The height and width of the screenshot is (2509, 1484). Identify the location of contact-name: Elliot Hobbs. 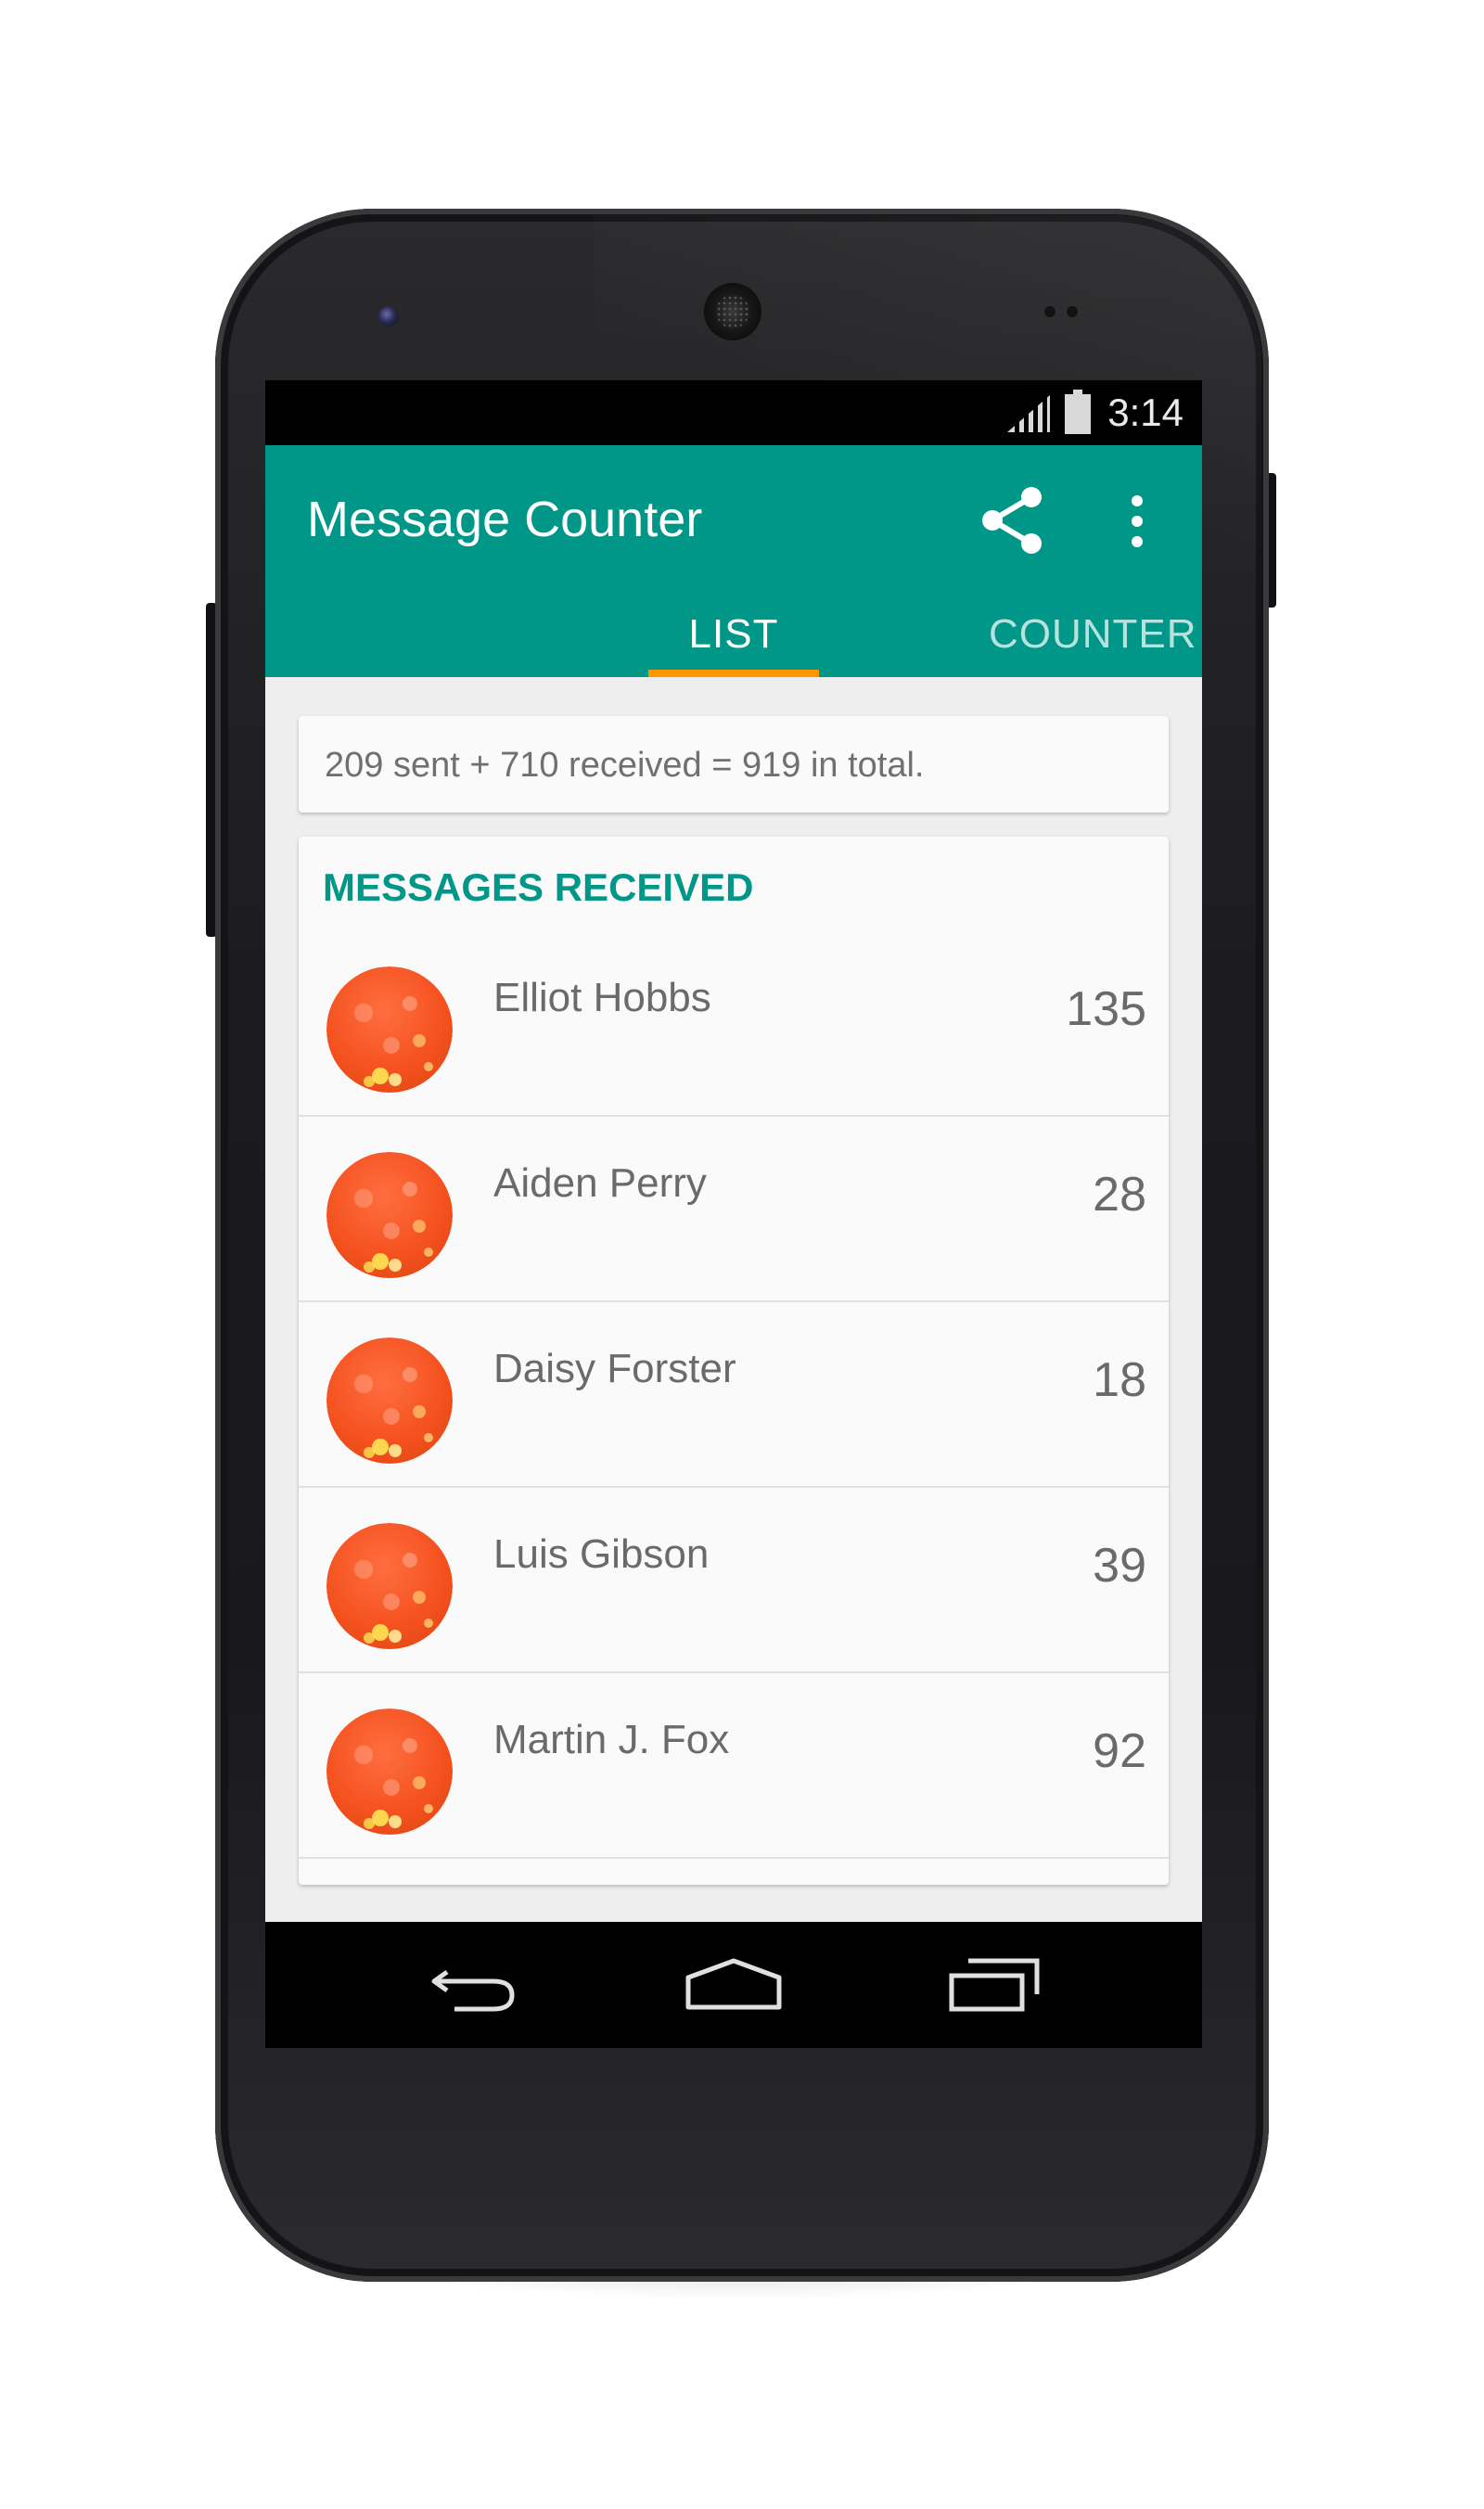
(602, 998).